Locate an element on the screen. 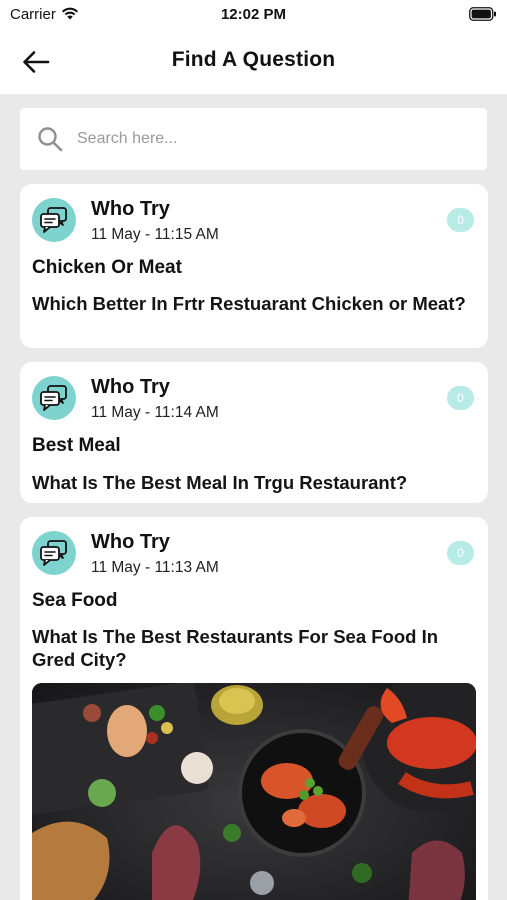 This screenshot has width=507, height=900. status-bar: Carrier 12:02 PM is located at coordinates (253, 15).